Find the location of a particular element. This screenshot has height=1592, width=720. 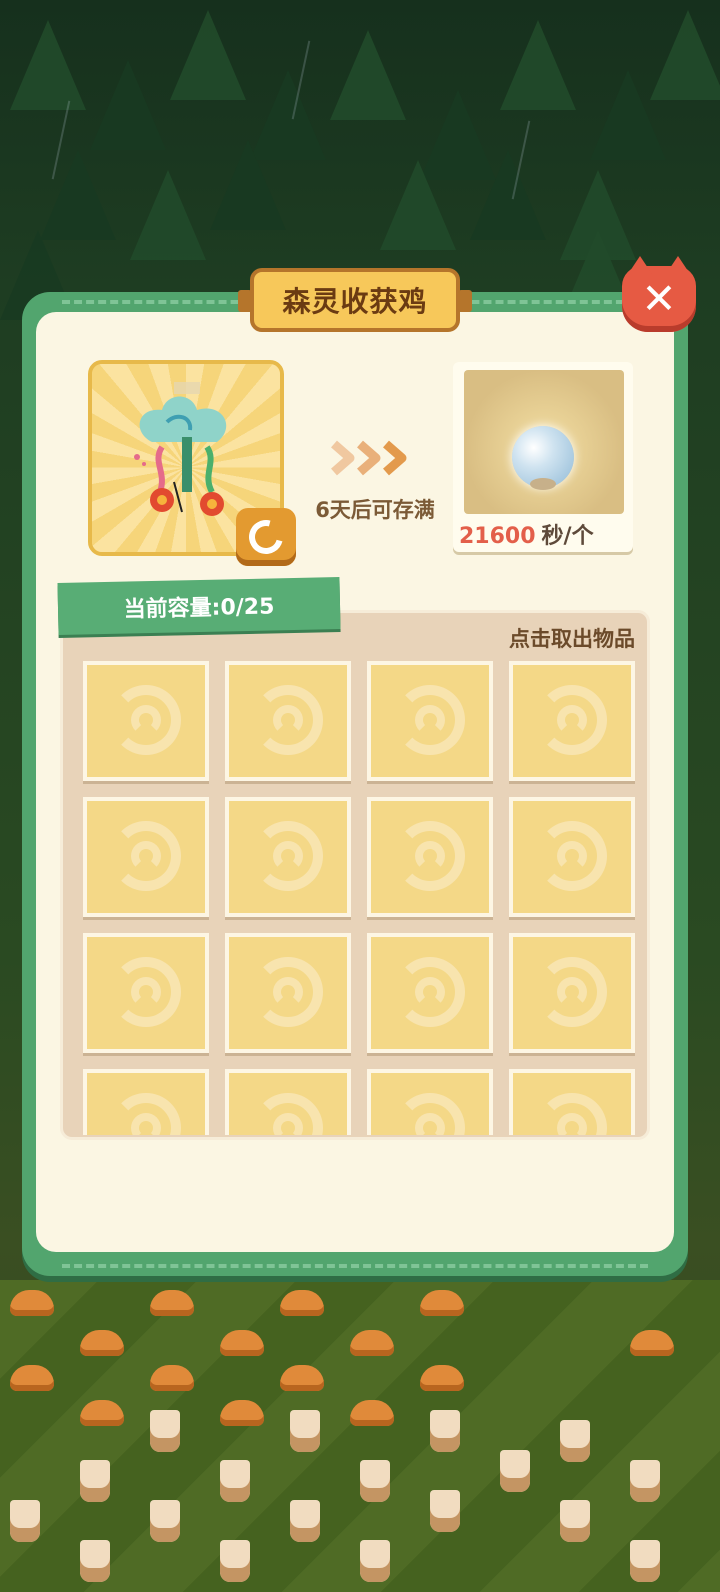

product-preview is located at coordinates (544, 442).